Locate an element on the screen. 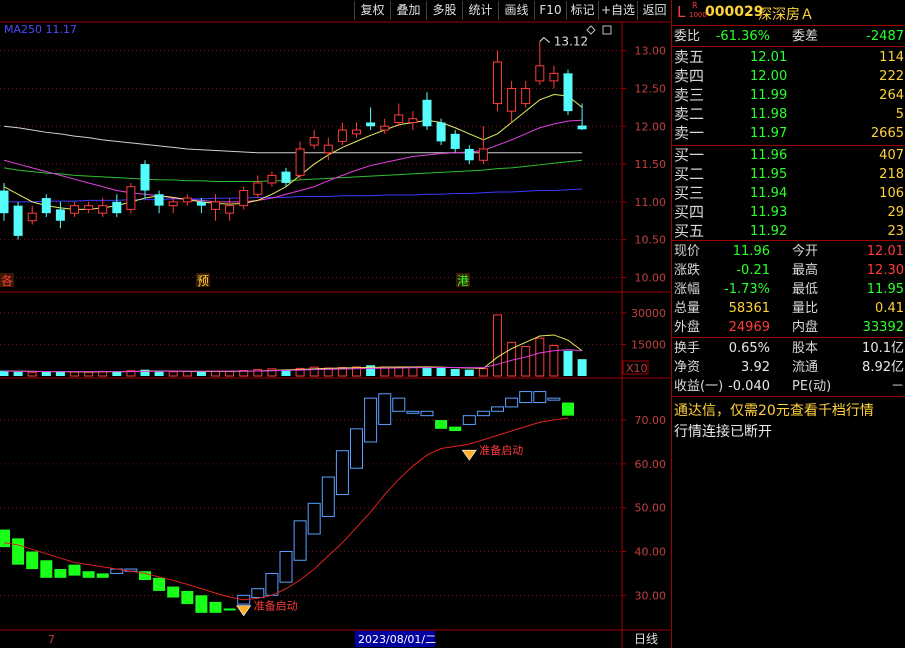 Image resolution: width=905 pixels, height=648 pixels. row-volume: 12.30 is located at coordinates (885, 270).